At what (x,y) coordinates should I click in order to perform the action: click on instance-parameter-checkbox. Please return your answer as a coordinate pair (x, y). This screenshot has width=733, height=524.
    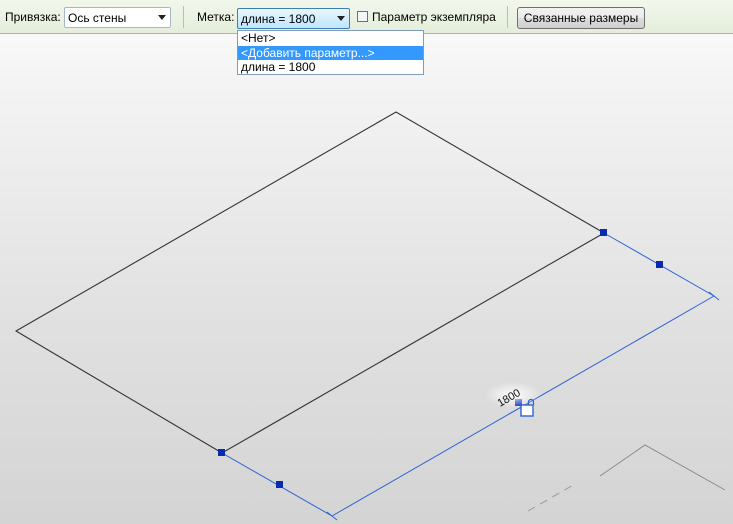
    Looking at the image, I should click on (362, 16).